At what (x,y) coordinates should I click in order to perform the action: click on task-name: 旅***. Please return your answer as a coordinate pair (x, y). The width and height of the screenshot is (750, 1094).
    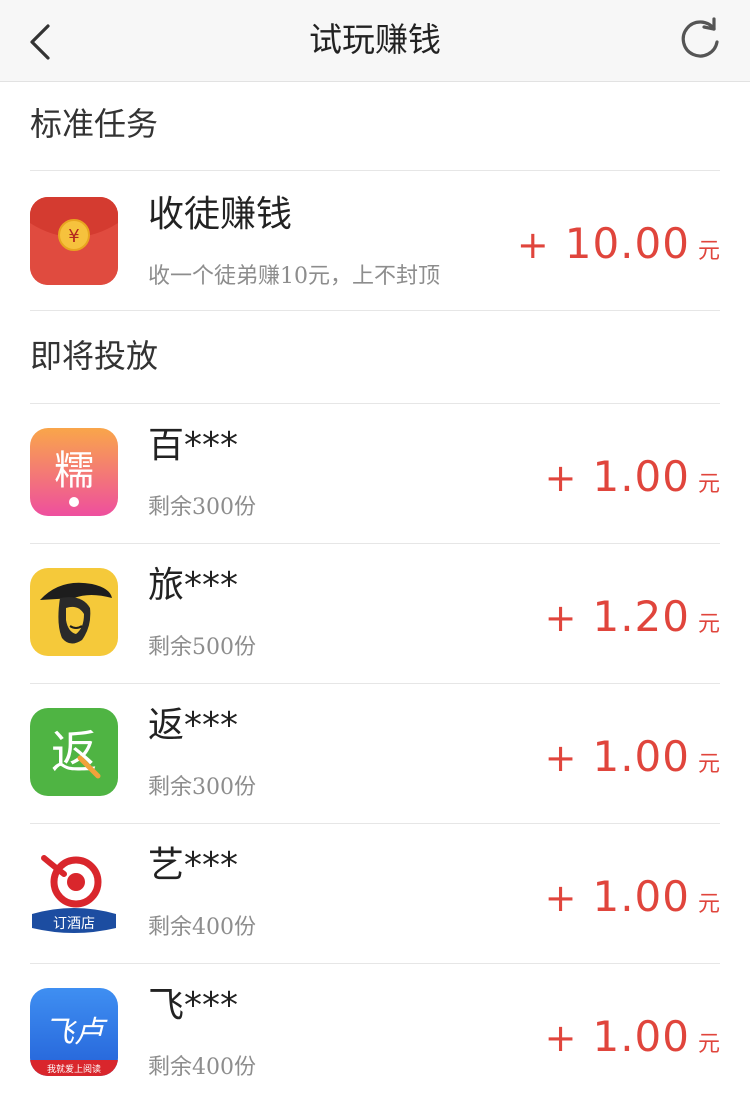
    Looking at the image, I should click on (193, 585).